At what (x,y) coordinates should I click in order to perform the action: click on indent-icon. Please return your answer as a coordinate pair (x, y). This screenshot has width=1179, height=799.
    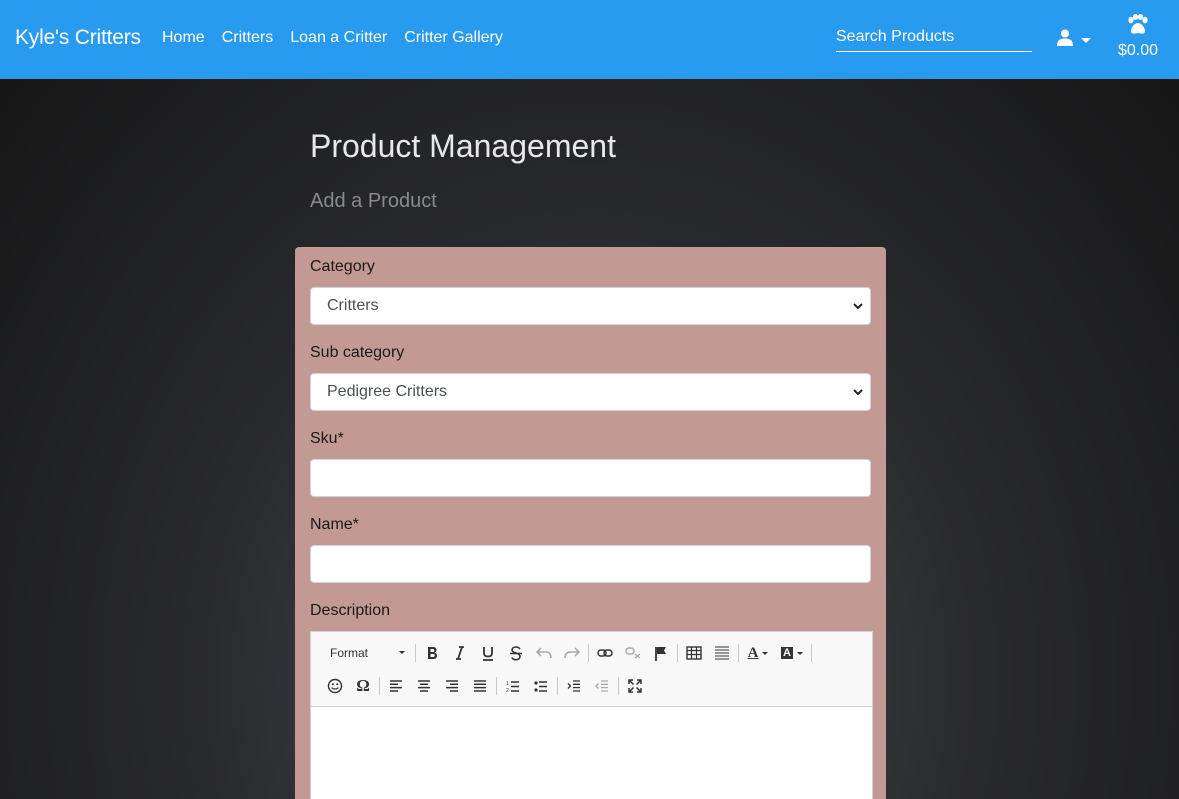
    Looking at the image, I should click on (574, 686).